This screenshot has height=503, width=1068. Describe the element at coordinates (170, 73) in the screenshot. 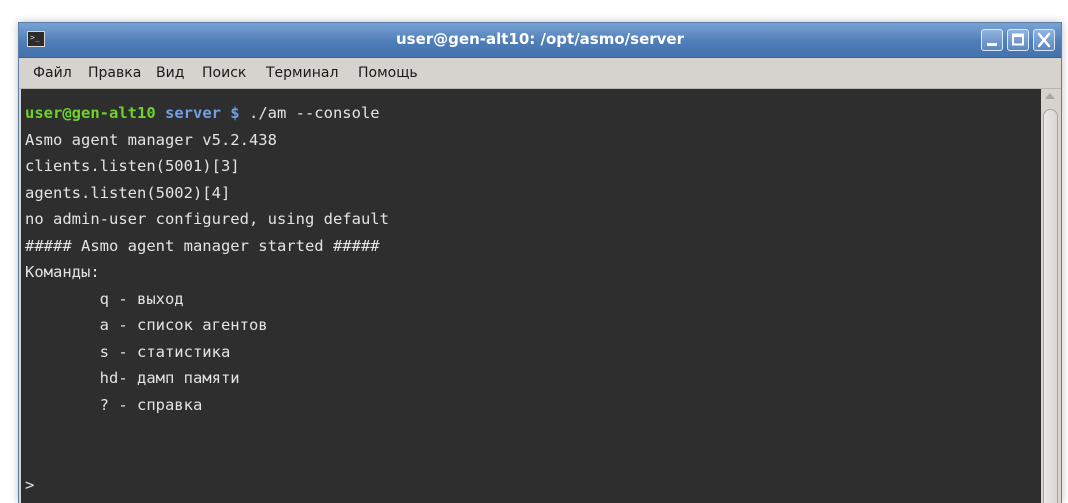

I see `menu-view: Вид` at that location.